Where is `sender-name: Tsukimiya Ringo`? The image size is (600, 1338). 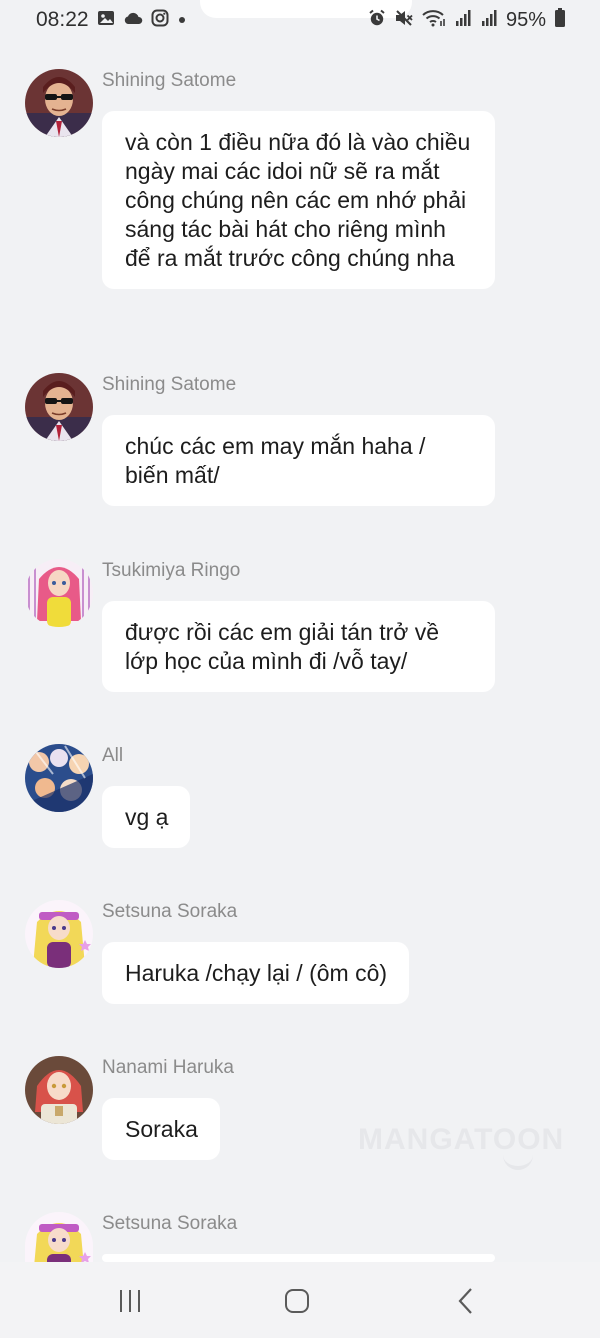
sender-name: Tsukimiya Ringo is located at coordinates (171, 570).